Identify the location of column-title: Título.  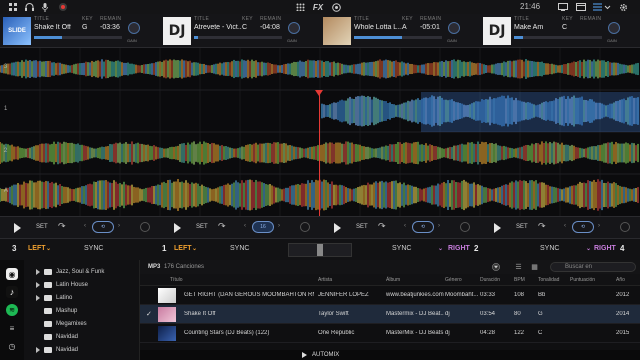
(176, 280).